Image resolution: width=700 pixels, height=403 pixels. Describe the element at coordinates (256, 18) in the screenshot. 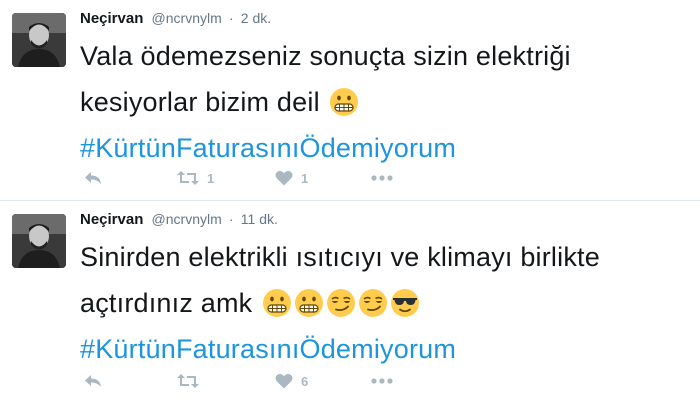

I see `timestamp: 2 dk.` at that location.